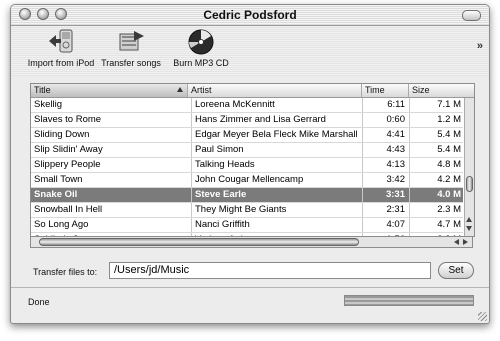  Describe the element at coordinates (465, 242) in the screenshot. I see `scroll-right-arrow-icon` at that location.